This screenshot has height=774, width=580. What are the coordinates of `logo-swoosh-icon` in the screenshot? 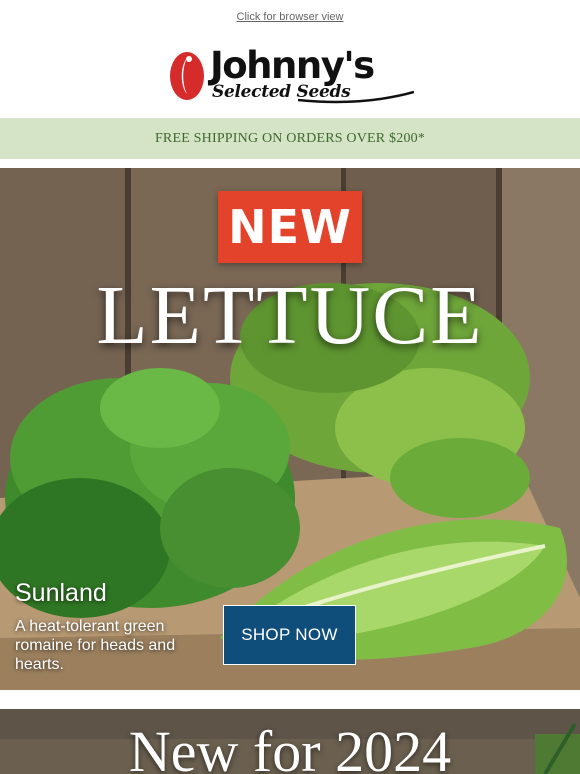 It's located at (356, 97).